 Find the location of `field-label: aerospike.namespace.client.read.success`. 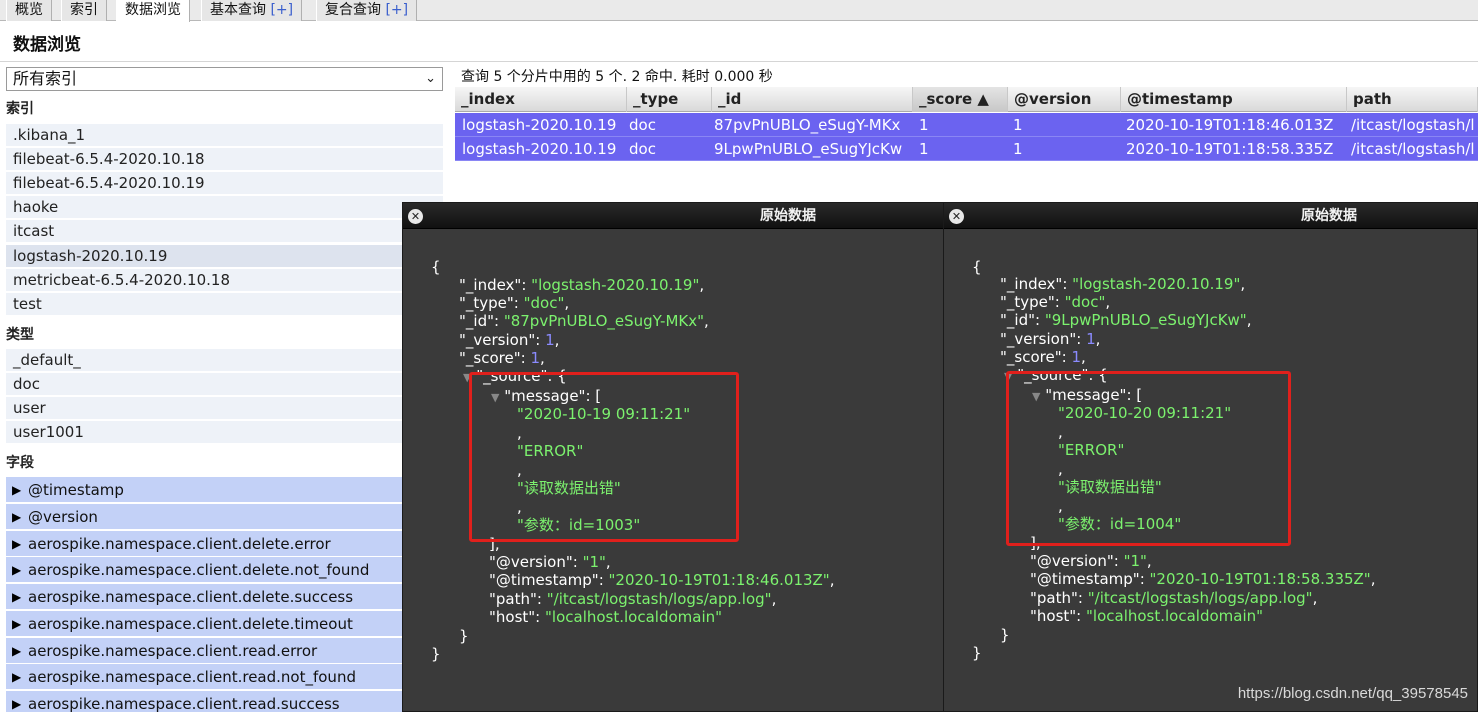

field-label: aerospike.namespace.client.read.success is located at coordinates (184, 703).